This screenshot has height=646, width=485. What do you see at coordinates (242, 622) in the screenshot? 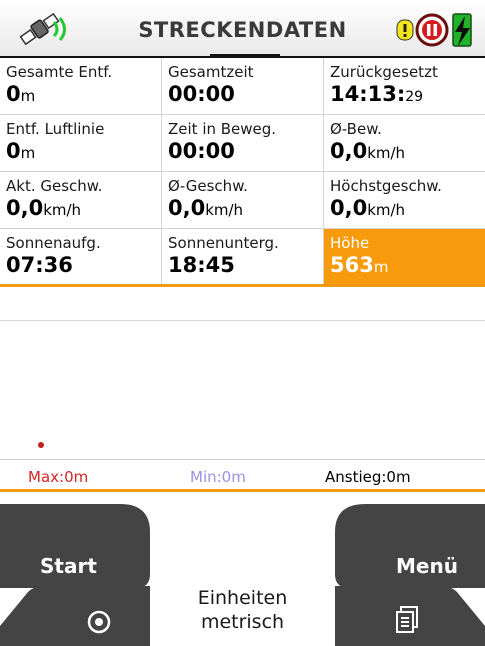
I see `units-value: metrisch` at bounding box center [242, 622].